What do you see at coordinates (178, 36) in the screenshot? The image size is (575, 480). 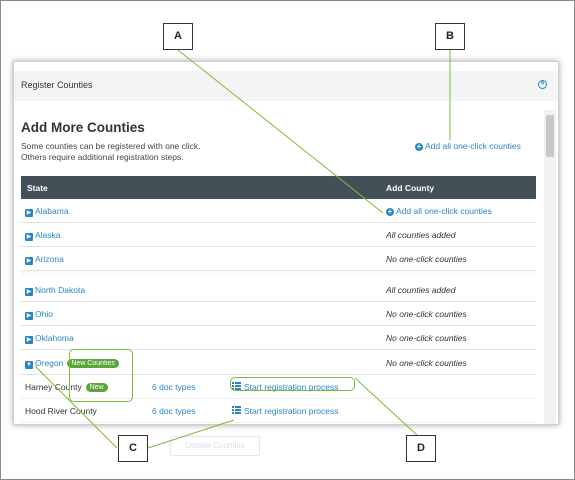 I see `callout-a: A` at bounding box center [178, 36].